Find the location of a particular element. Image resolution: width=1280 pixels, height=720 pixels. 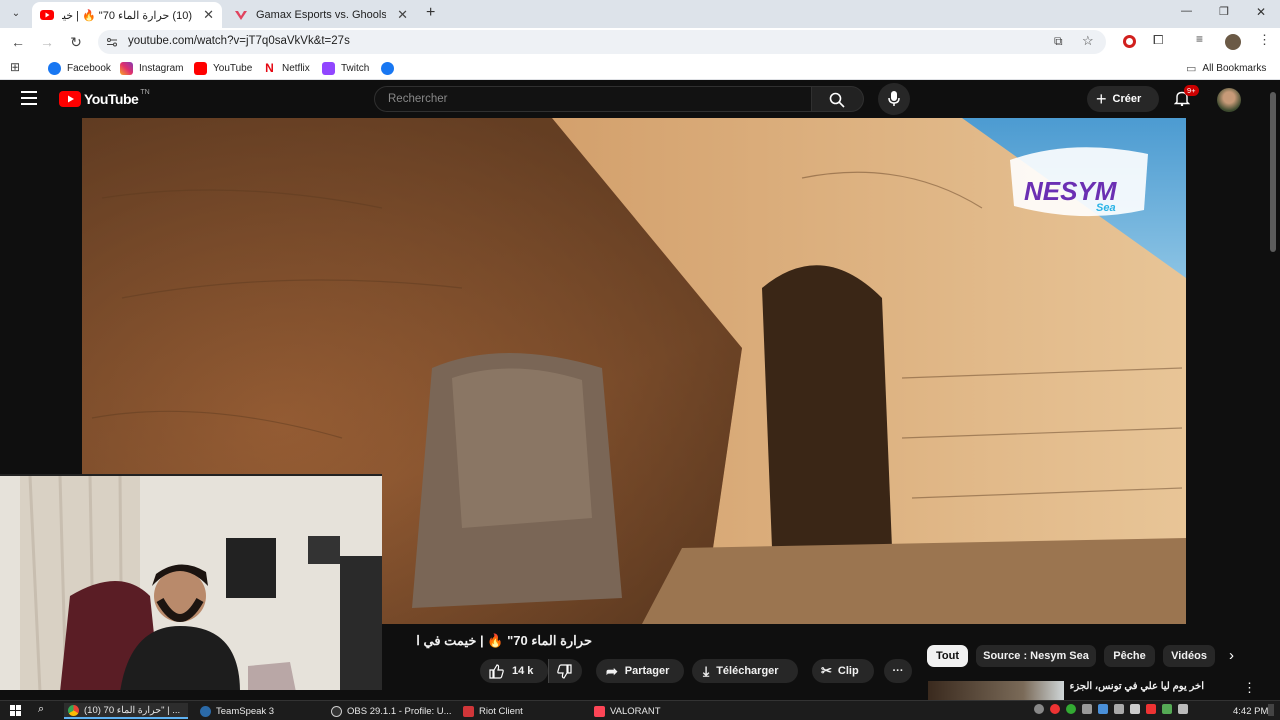

media-icon: ≡ is located at coordinates (1199, 39).